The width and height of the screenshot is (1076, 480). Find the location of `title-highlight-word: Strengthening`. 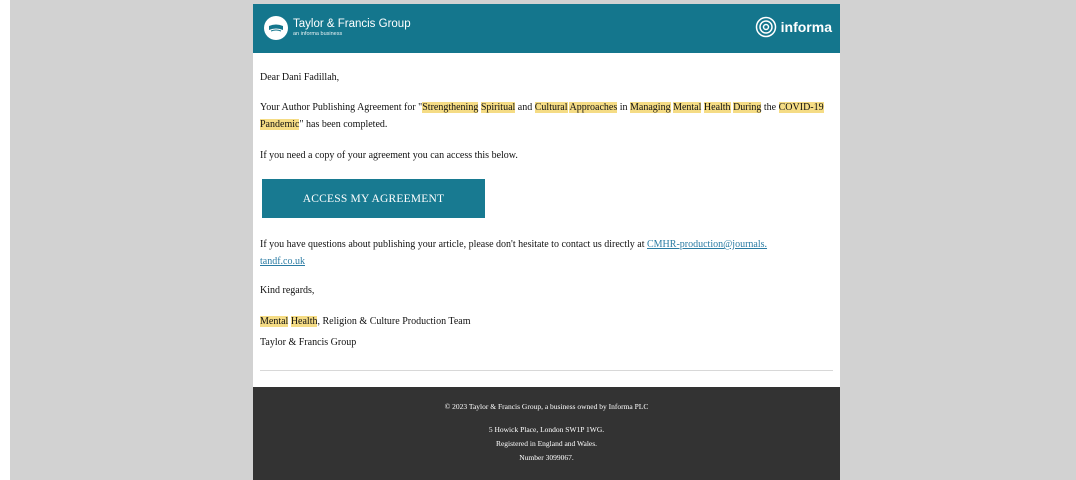

title-highlight-word: Strengthening is located at coordinates (450, 107).